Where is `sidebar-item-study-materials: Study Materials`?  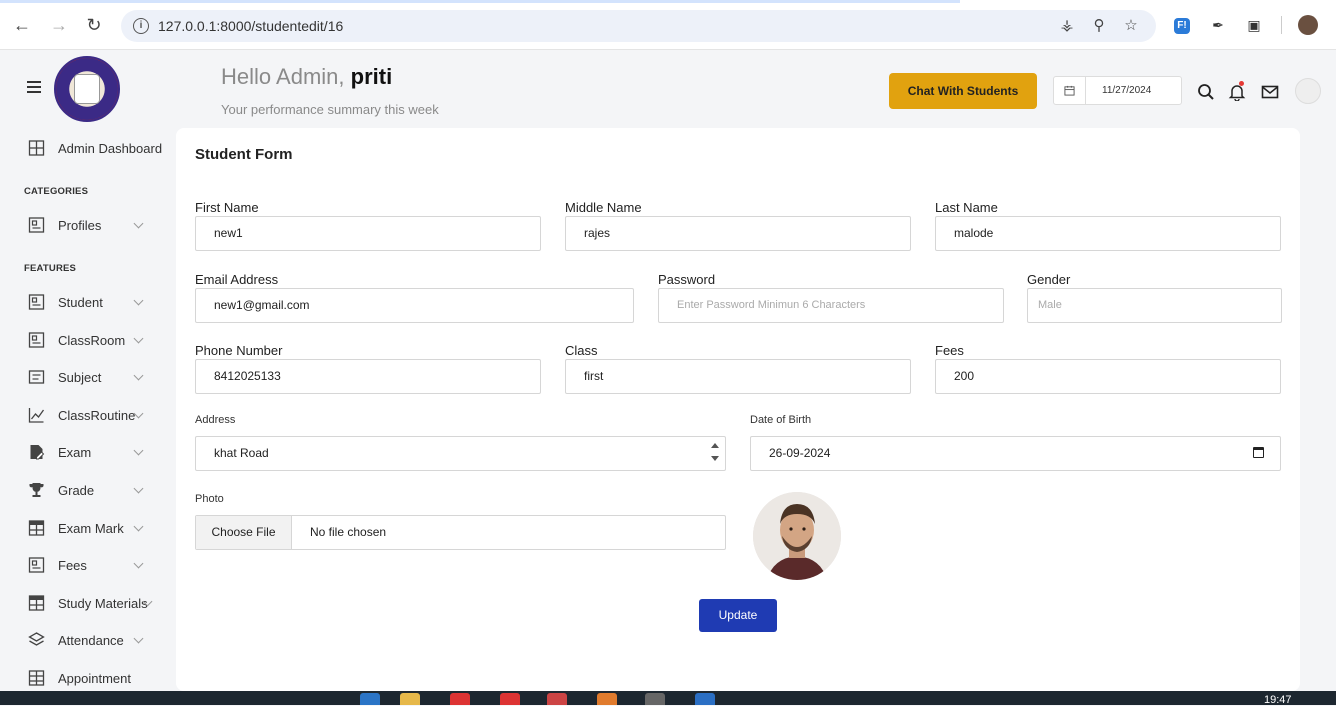
sidebar-item-study-materials: Study Materials is located at coordinates (102, 603).